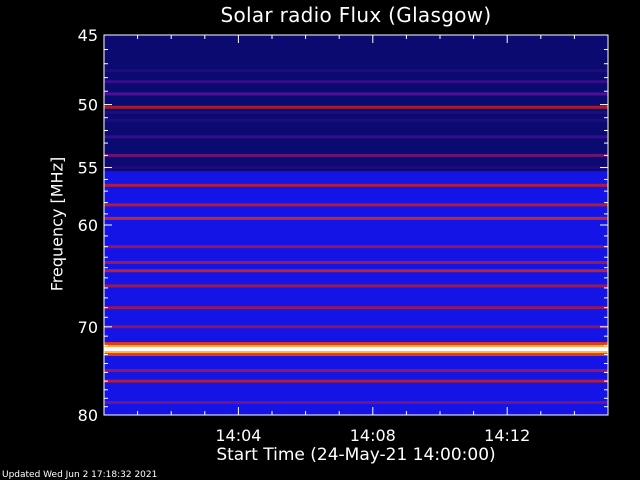  I want to click on band-76mhz, so click(356, 381).